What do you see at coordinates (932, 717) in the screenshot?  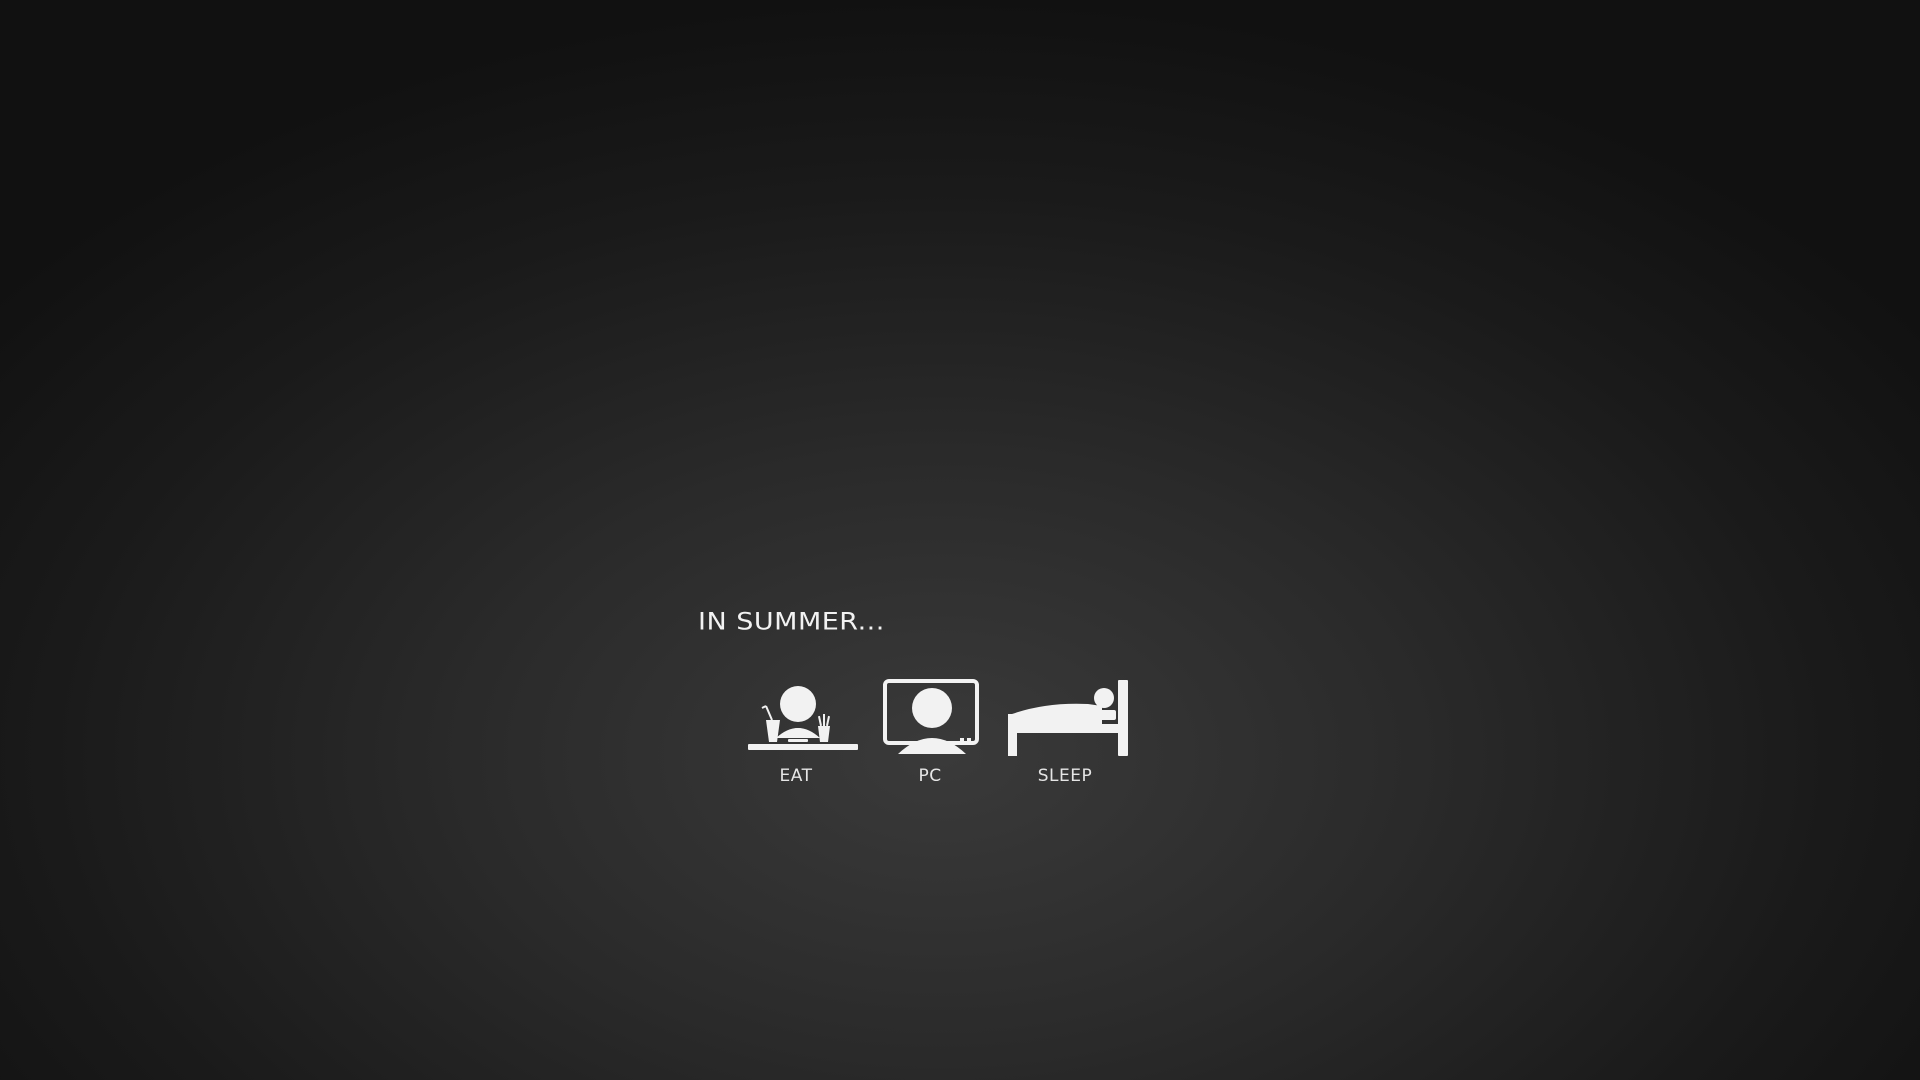 I see `person-at-computer-icon` at bounding box center [932, 717].